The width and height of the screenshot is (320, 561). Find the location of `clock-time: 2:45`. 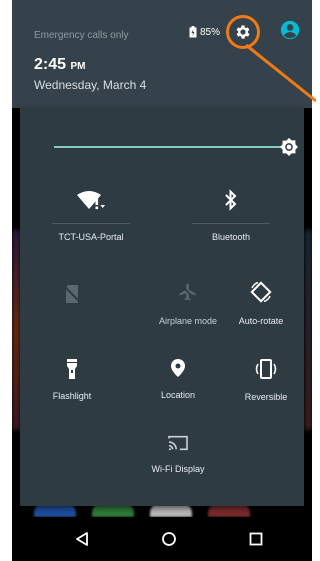

clock-time: 2:45 is located at coordinates (50, 64).